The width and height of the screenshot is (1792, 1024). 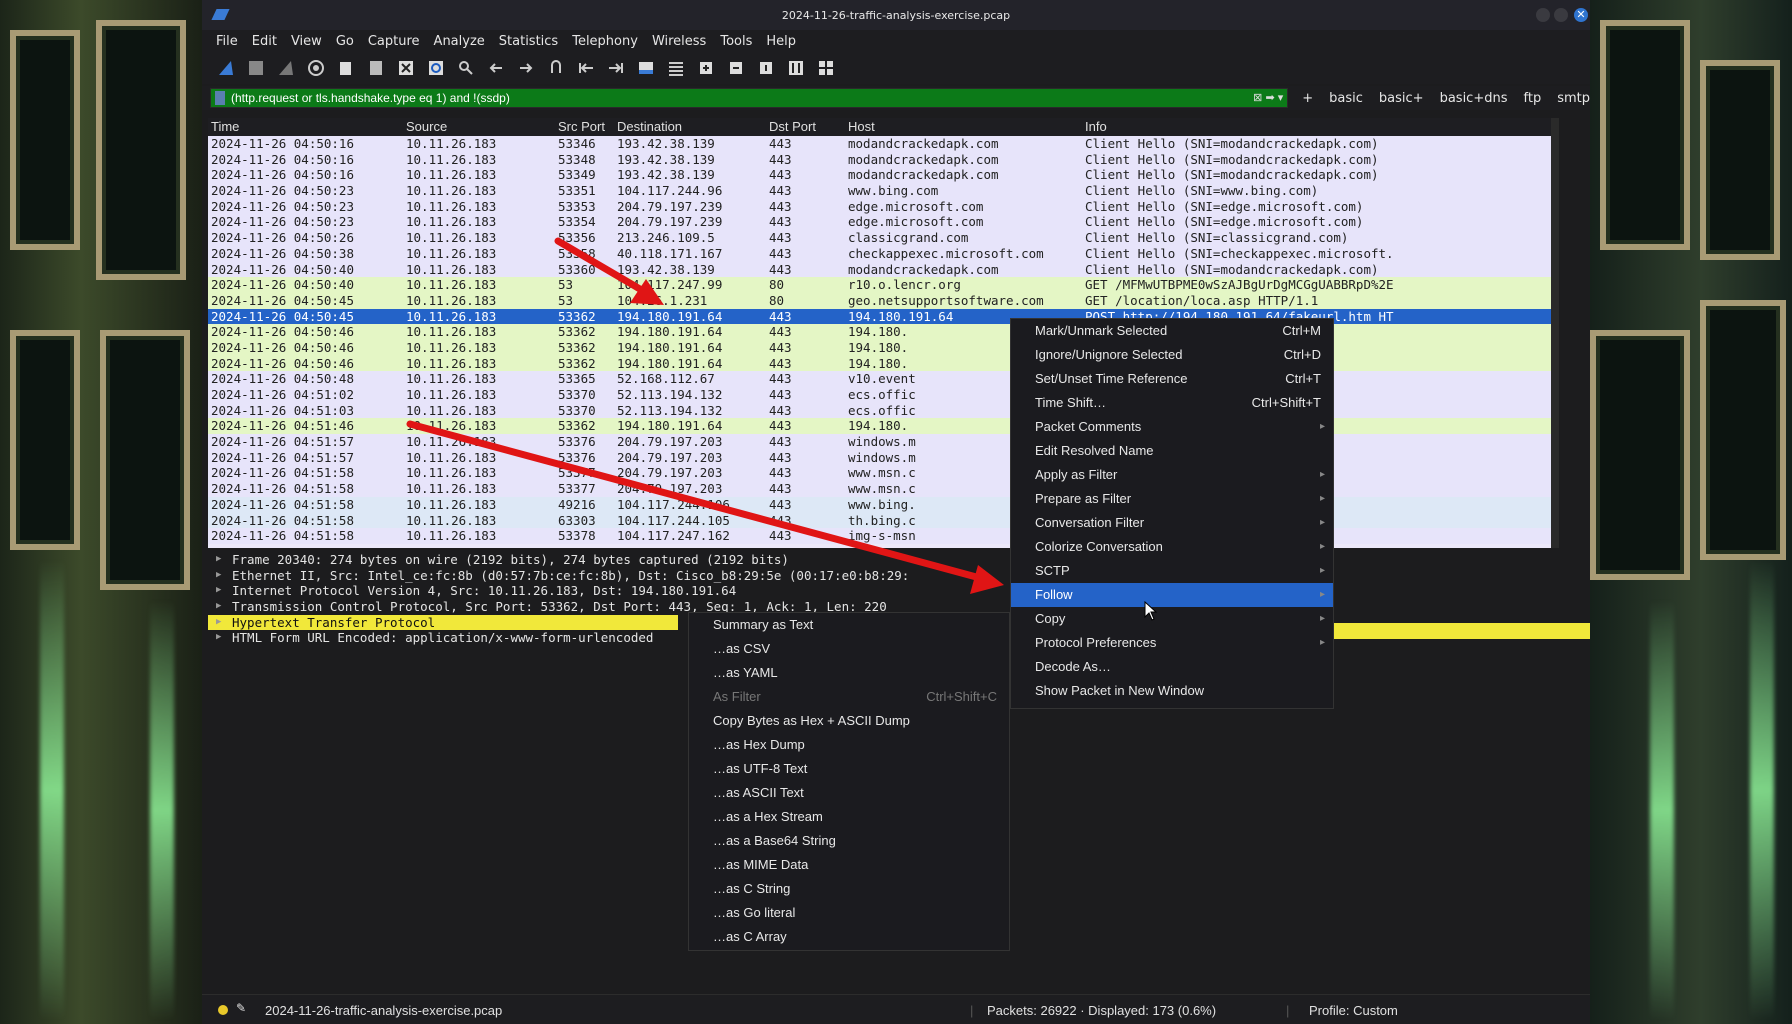 I want to click on forward-arrow-icon, so click(x=526, y=68).